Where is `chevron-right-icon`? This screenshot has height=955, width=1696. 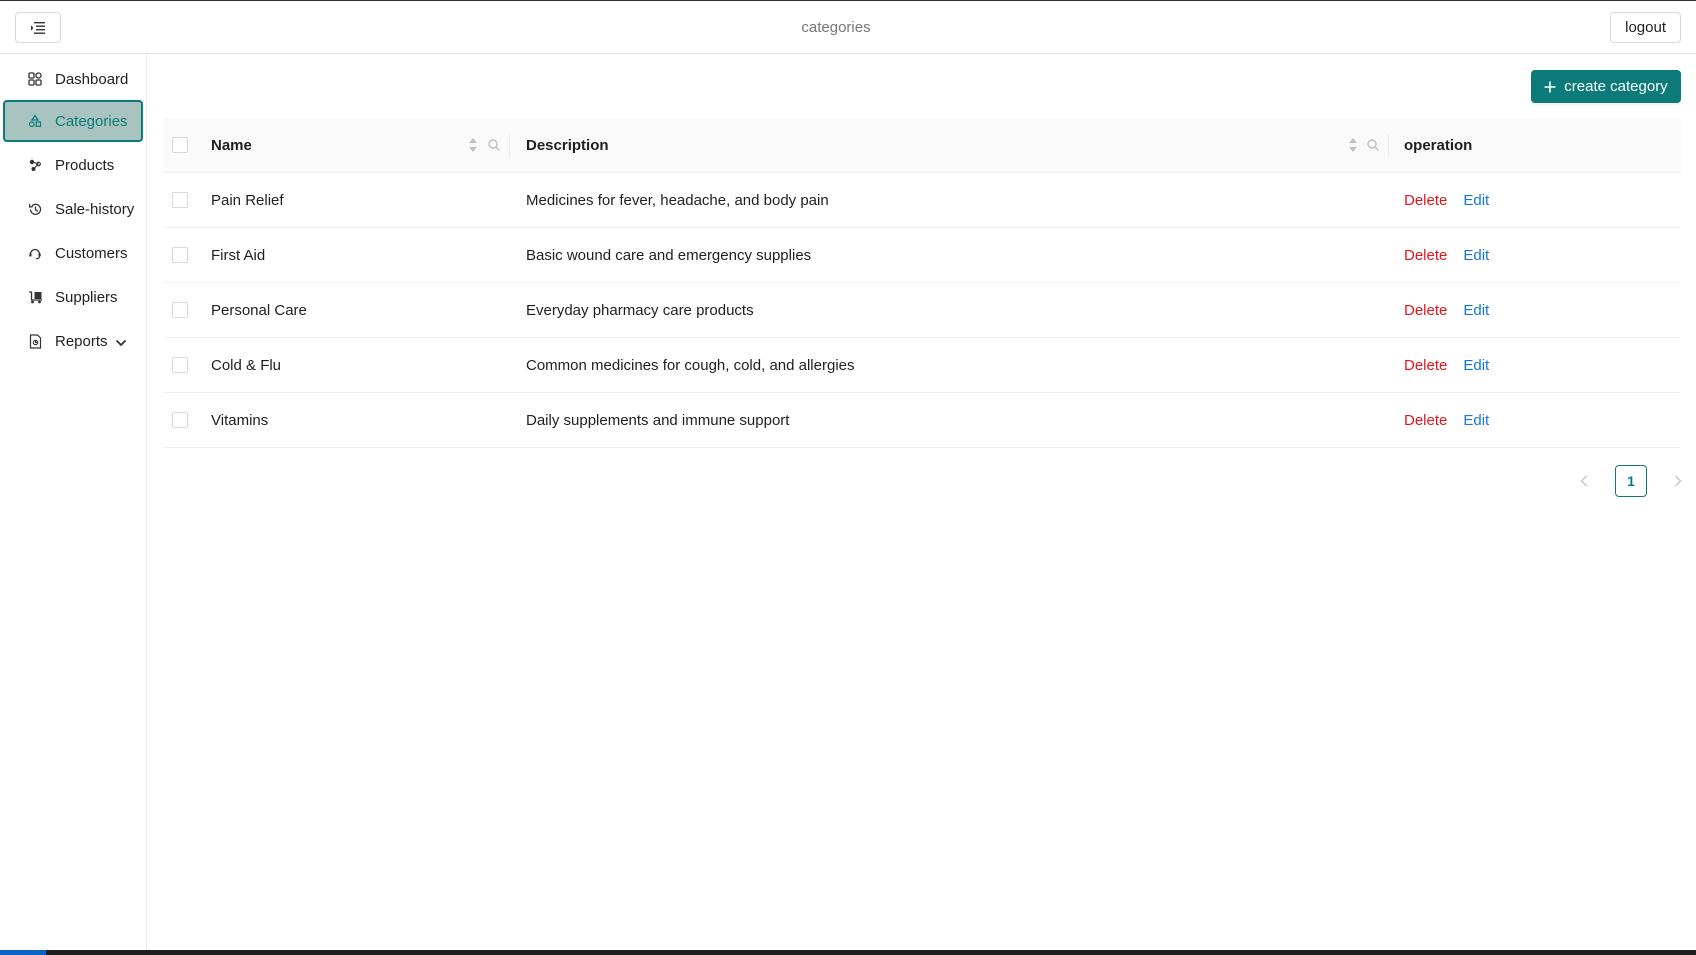
chevron-right-icon is located at coordinates (1678, 481).